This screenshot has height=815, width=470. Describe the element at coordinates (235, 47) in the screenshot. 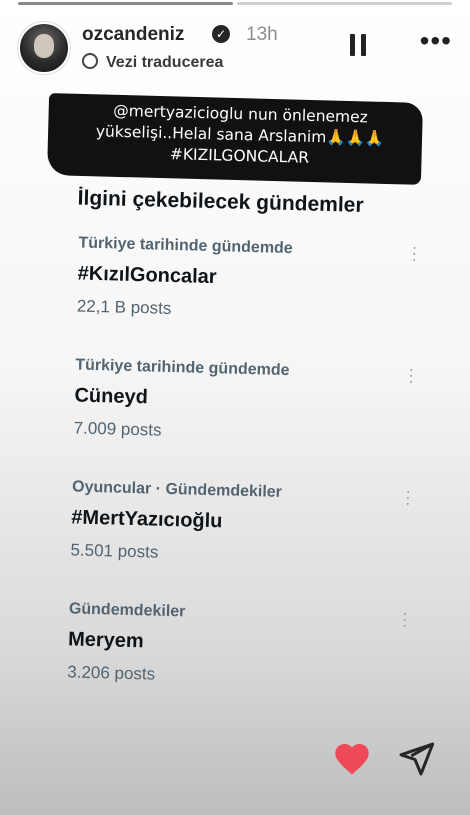

I see `story-header: ozcandeniz ✓ 13h Vezi traducerea •••` at that location.